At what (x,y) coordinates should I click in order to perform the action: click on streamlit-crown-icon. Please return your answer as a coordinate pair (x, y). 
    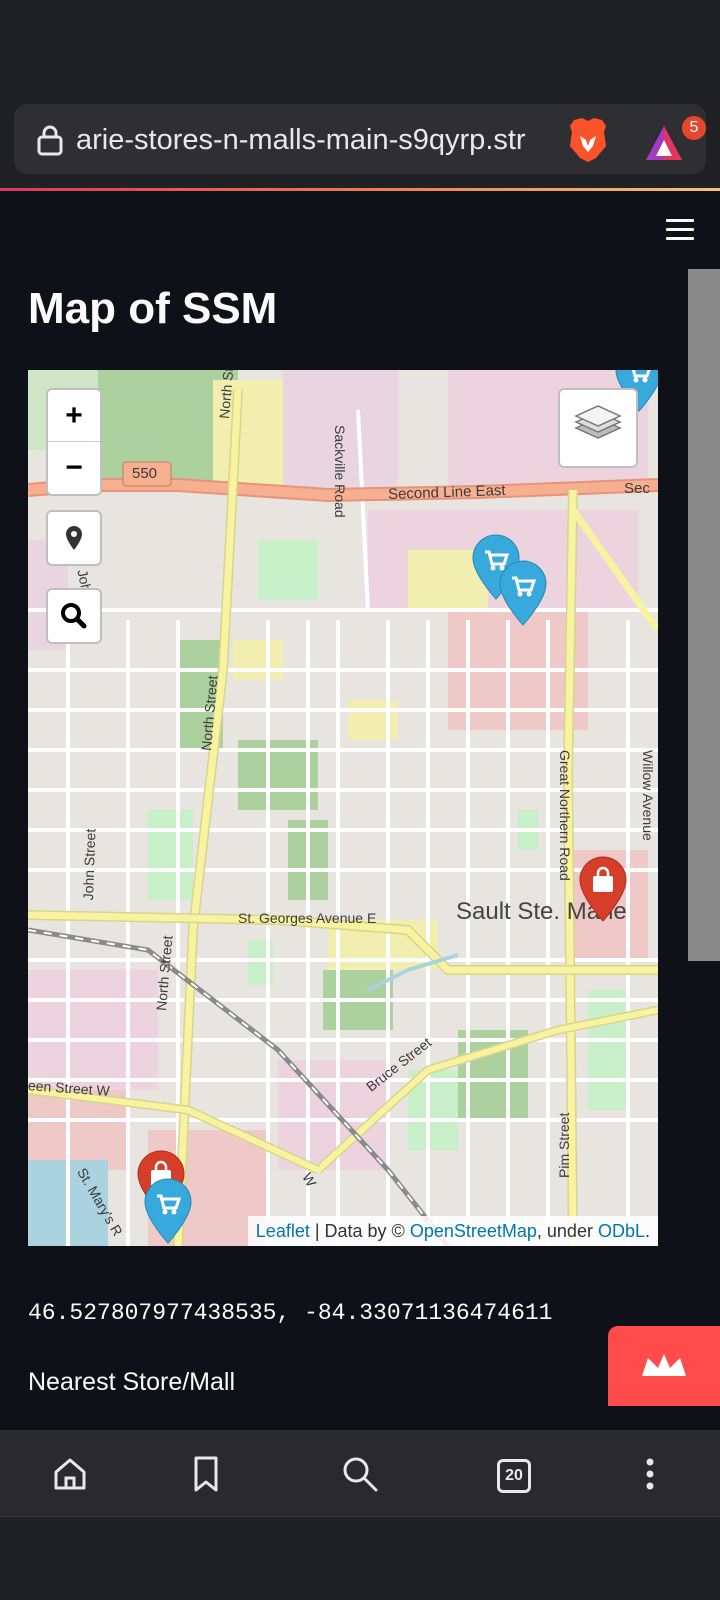
    Looking at the image, I should click on (664, 1365).